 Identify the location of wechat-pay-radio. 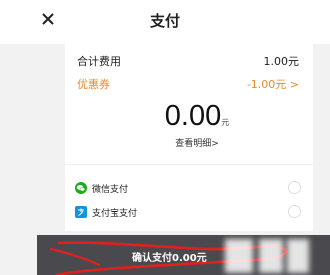
(294, 187).